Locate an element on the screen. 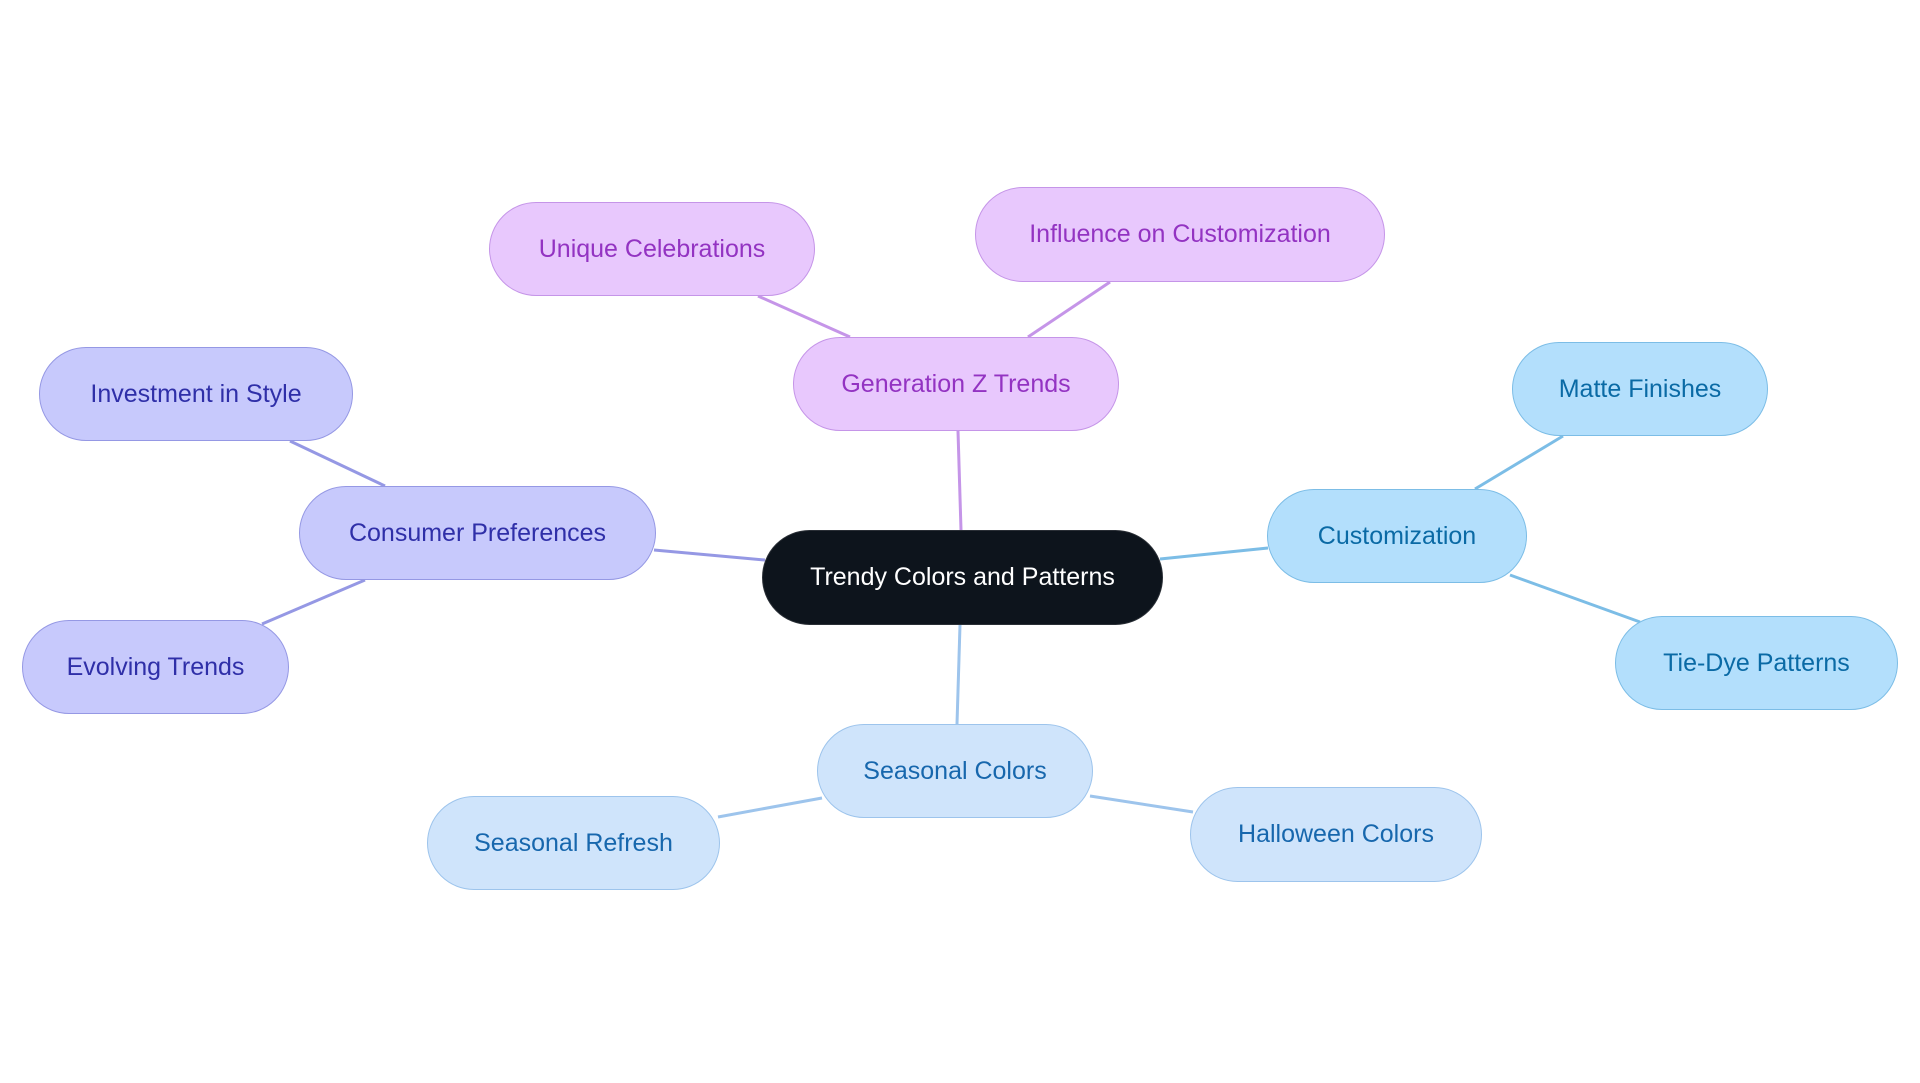 This screenshot has height=1083, width=1920. edge-root-genz is located at coordinates (959, 480).